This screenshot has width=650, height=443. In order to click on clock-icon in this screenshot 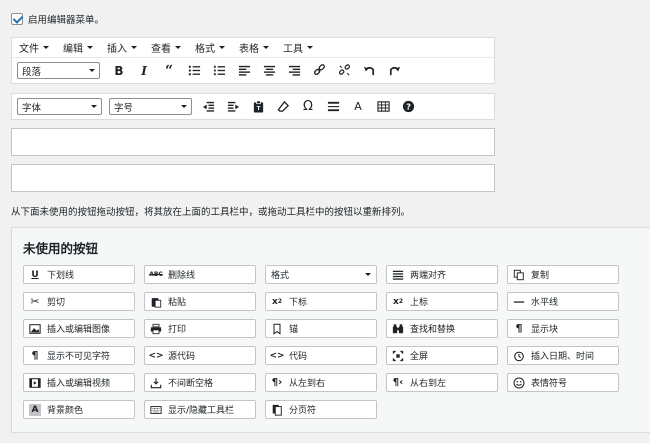, I will do `click(519, 356)`.